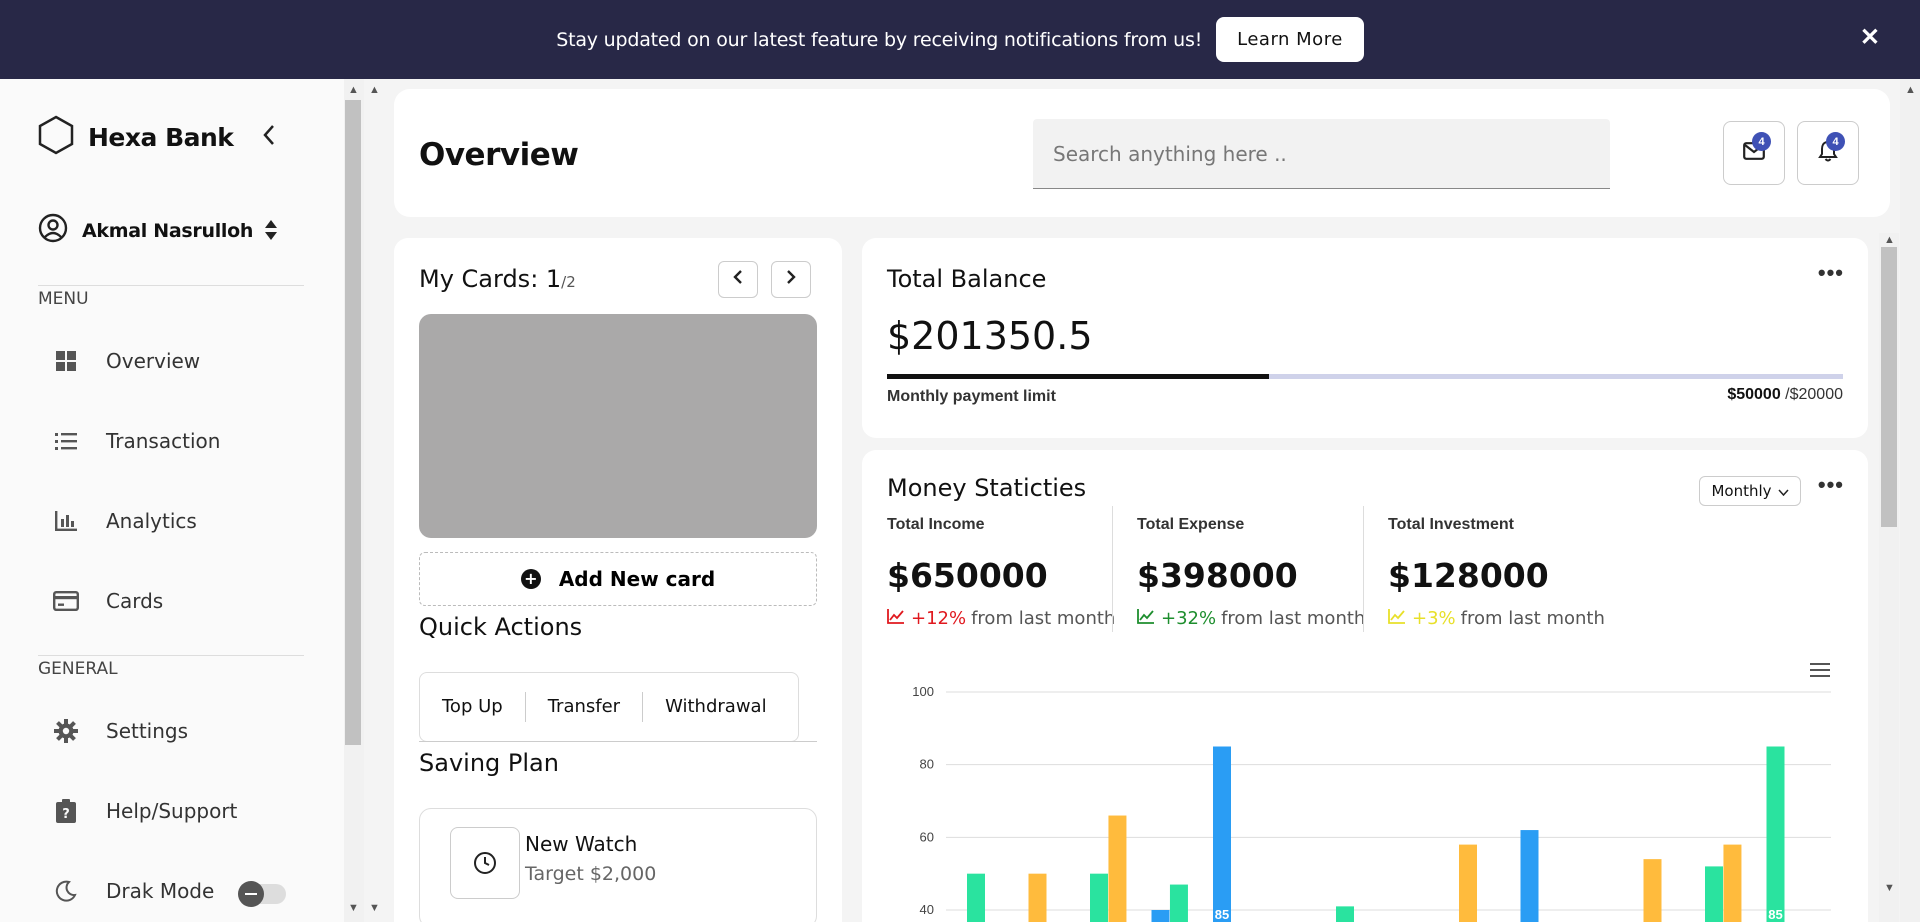 The width and height of the screenshot is (1920, 922). What do you see at coordinates (1754, 153) in the screenshot?
I see `mail-button: 4` at bounding box center [1754, 153].